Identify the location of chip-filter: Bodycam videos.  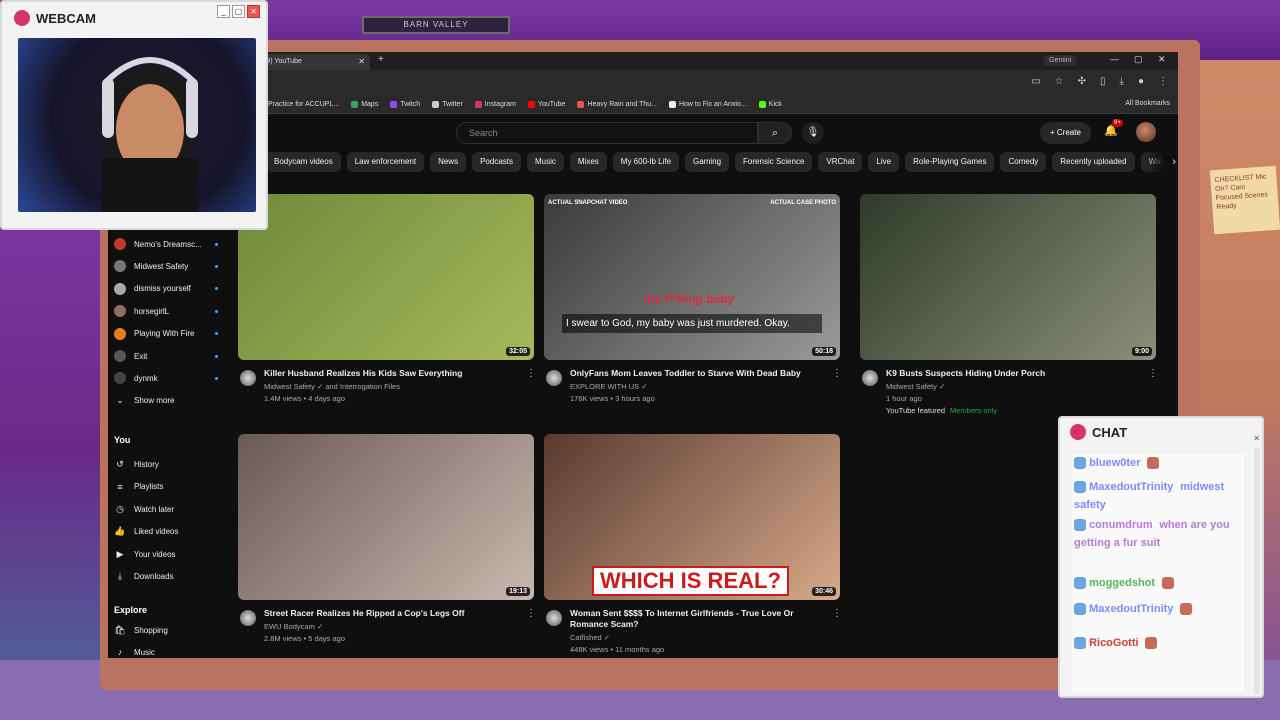
(303, 162).